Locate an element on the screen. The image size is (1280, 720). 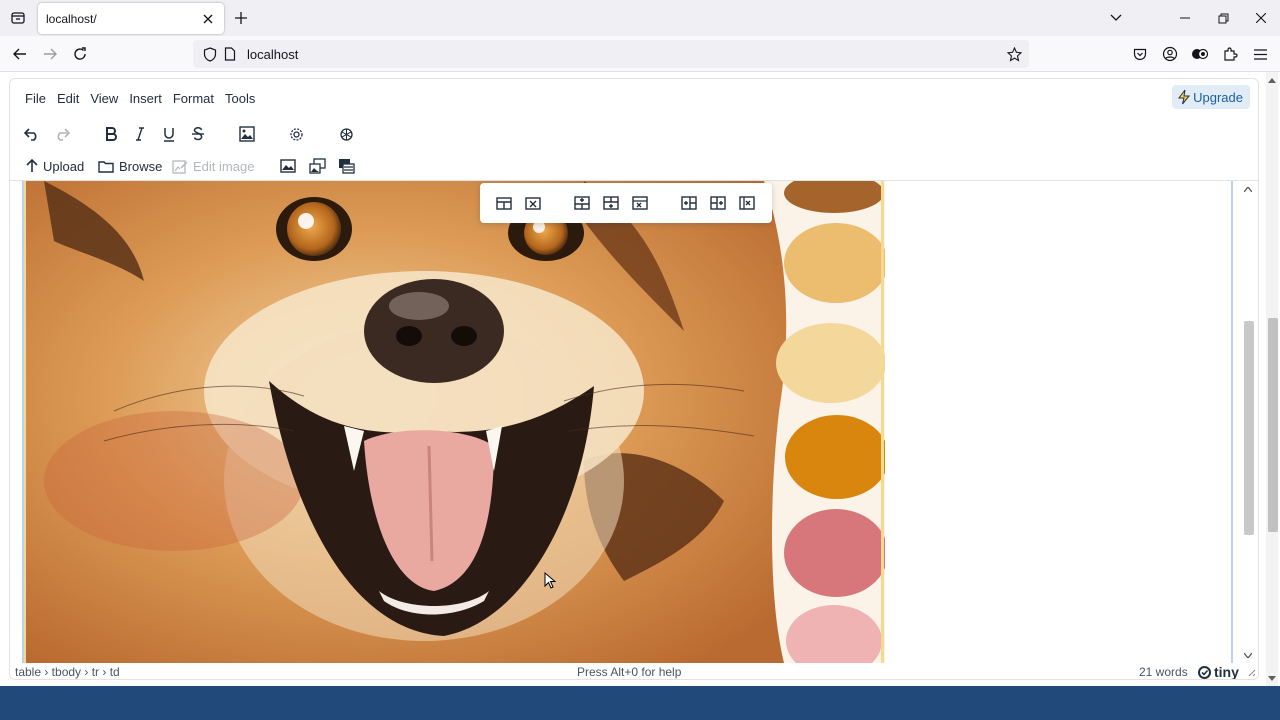
row-delete-icon is located at coordinates (640, 203).